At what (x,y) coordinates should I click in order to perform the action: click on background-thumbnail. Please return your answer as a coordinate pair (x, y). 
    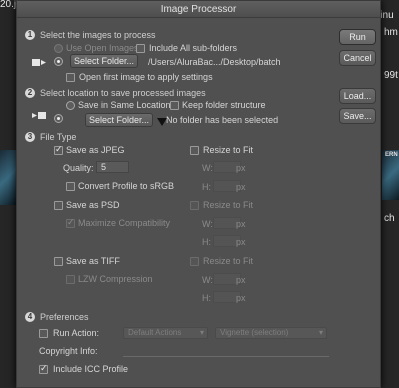
    Looking at the image, I should click on (8, 177).